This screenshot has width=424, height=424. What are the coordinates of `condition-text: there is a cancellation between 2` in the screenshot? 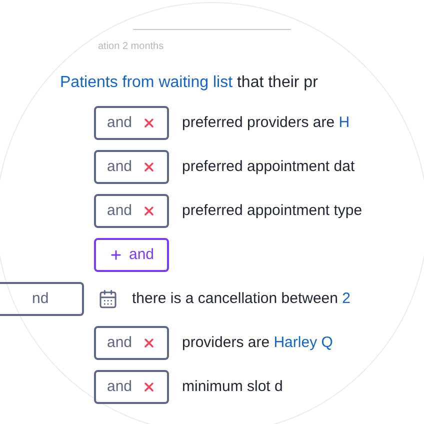 It's located at (241, 298).